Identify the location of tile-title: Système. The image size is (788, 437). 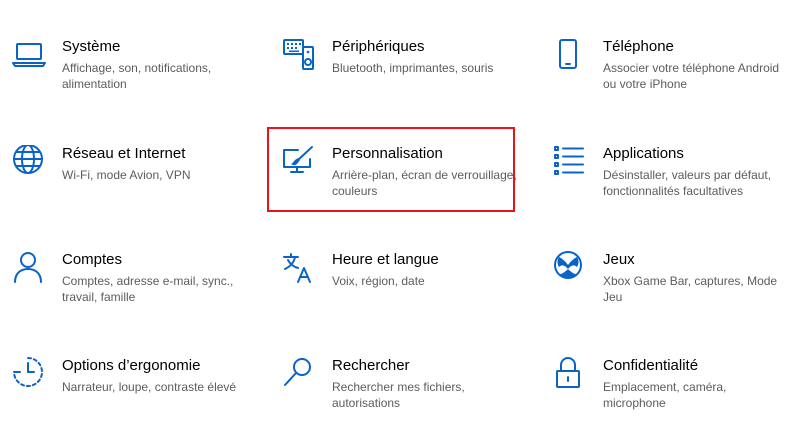
(91, 46).